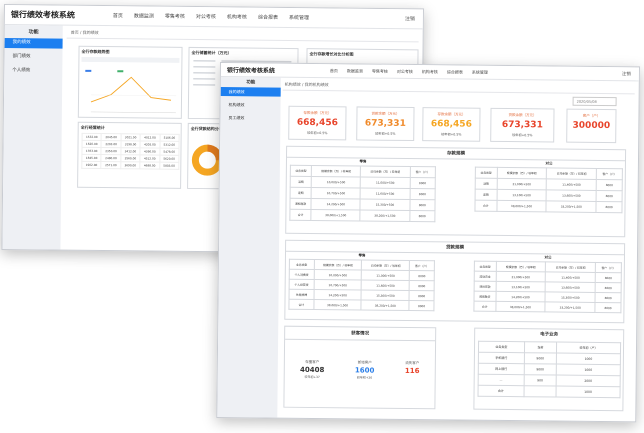 The width and height of the screenshot is (644, 433). What do you see at coordinates (594, 101) in the screenshot?
I see `date-field: 2020/05/08` at bounding box center [594, 101].